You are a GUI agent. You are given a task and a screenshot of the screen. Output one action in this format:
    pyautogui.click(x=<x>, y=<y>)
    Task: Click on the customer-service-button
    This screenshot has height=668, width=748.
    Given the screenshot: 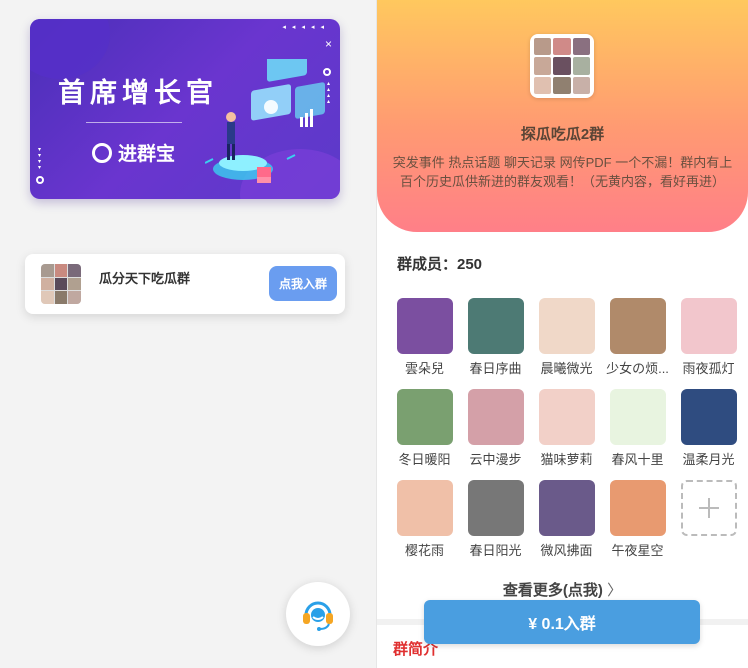 What is the action you would take?
    pyautogui.click(x=318, y=614)
    